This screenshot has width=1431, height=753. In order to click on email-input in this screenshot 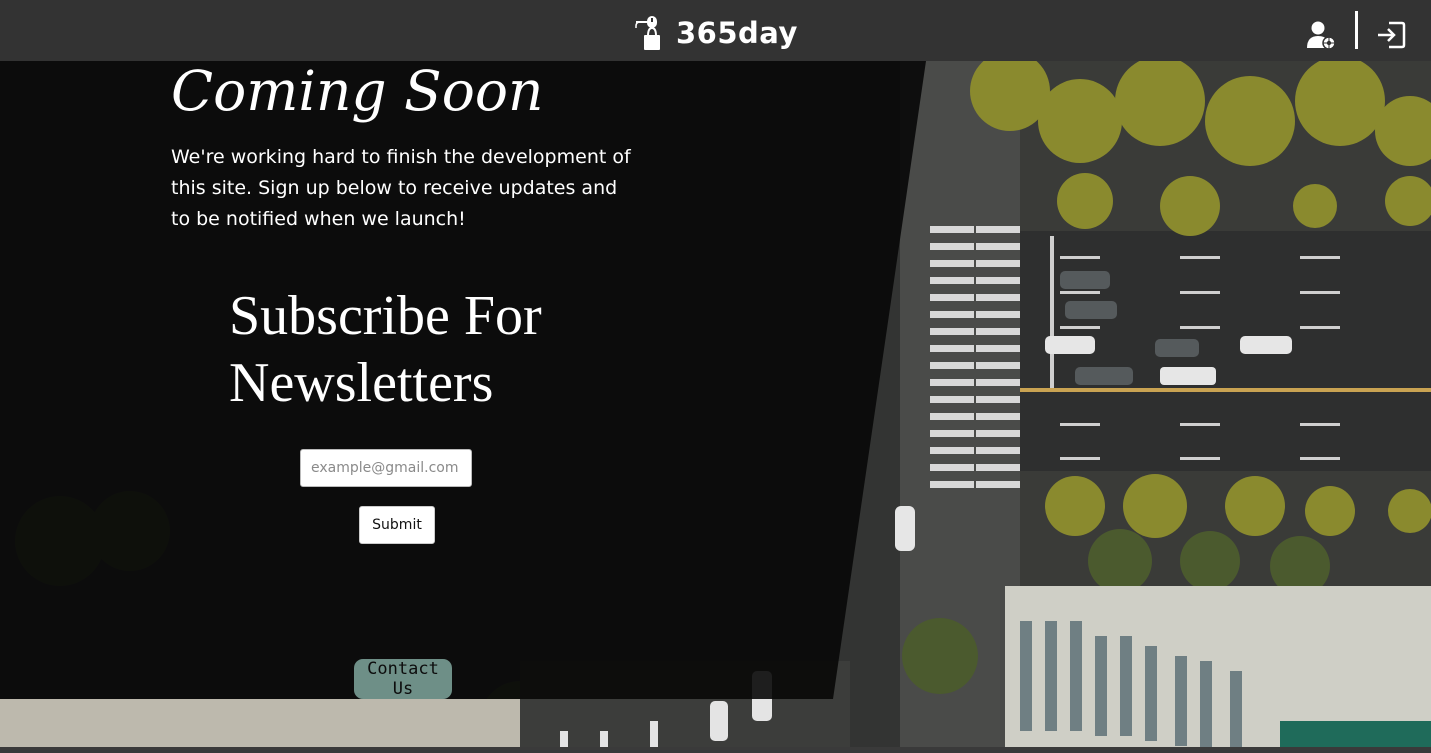, I will do `click(386, 468)`.